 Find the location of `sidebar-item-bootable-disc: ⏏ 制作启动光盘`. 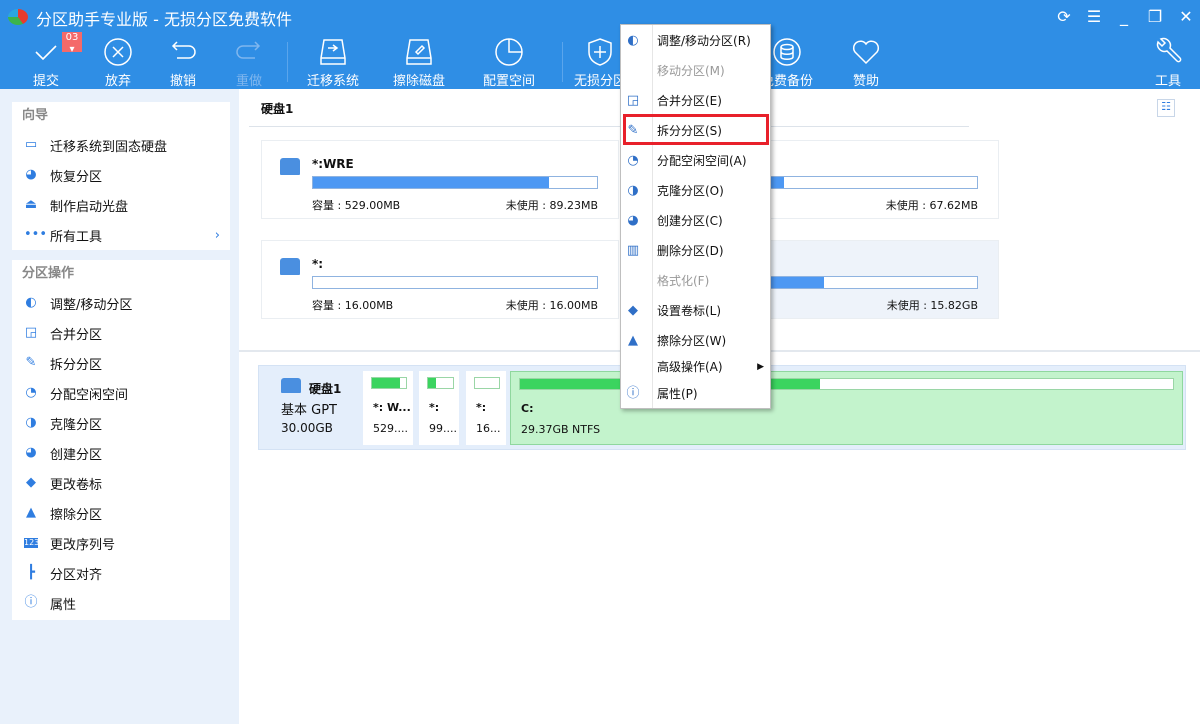

sidebar-item-bootable-disc: ⏏ 制作启动光盘 is located at coordinates (121, 205).